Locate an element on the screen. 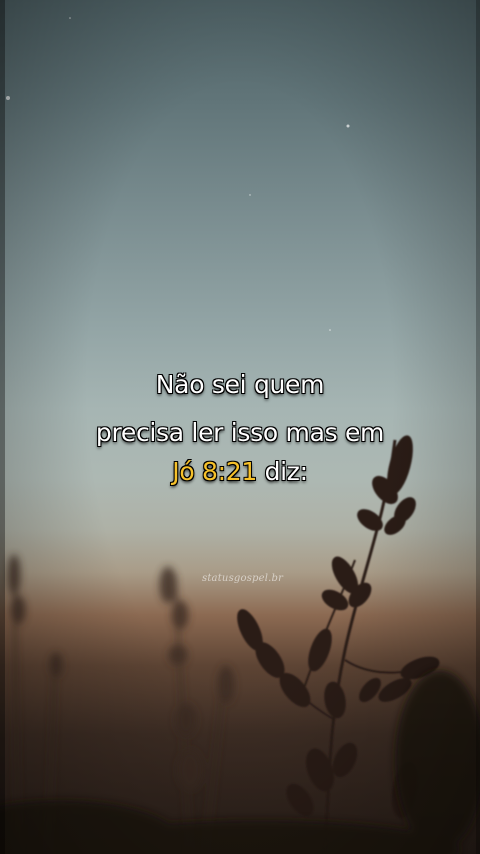 Image resolution: width=480 pixels, height=854 pixels. caption-line-1: Não sei quem is located at coordinates (240, 384).